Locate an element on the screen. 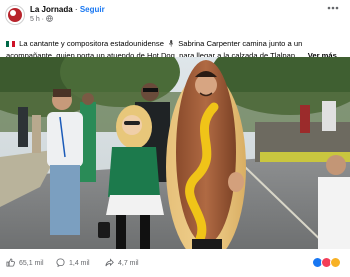 The image size is (350, 277). ellipsis-icon is located at coordinates (333, 9).